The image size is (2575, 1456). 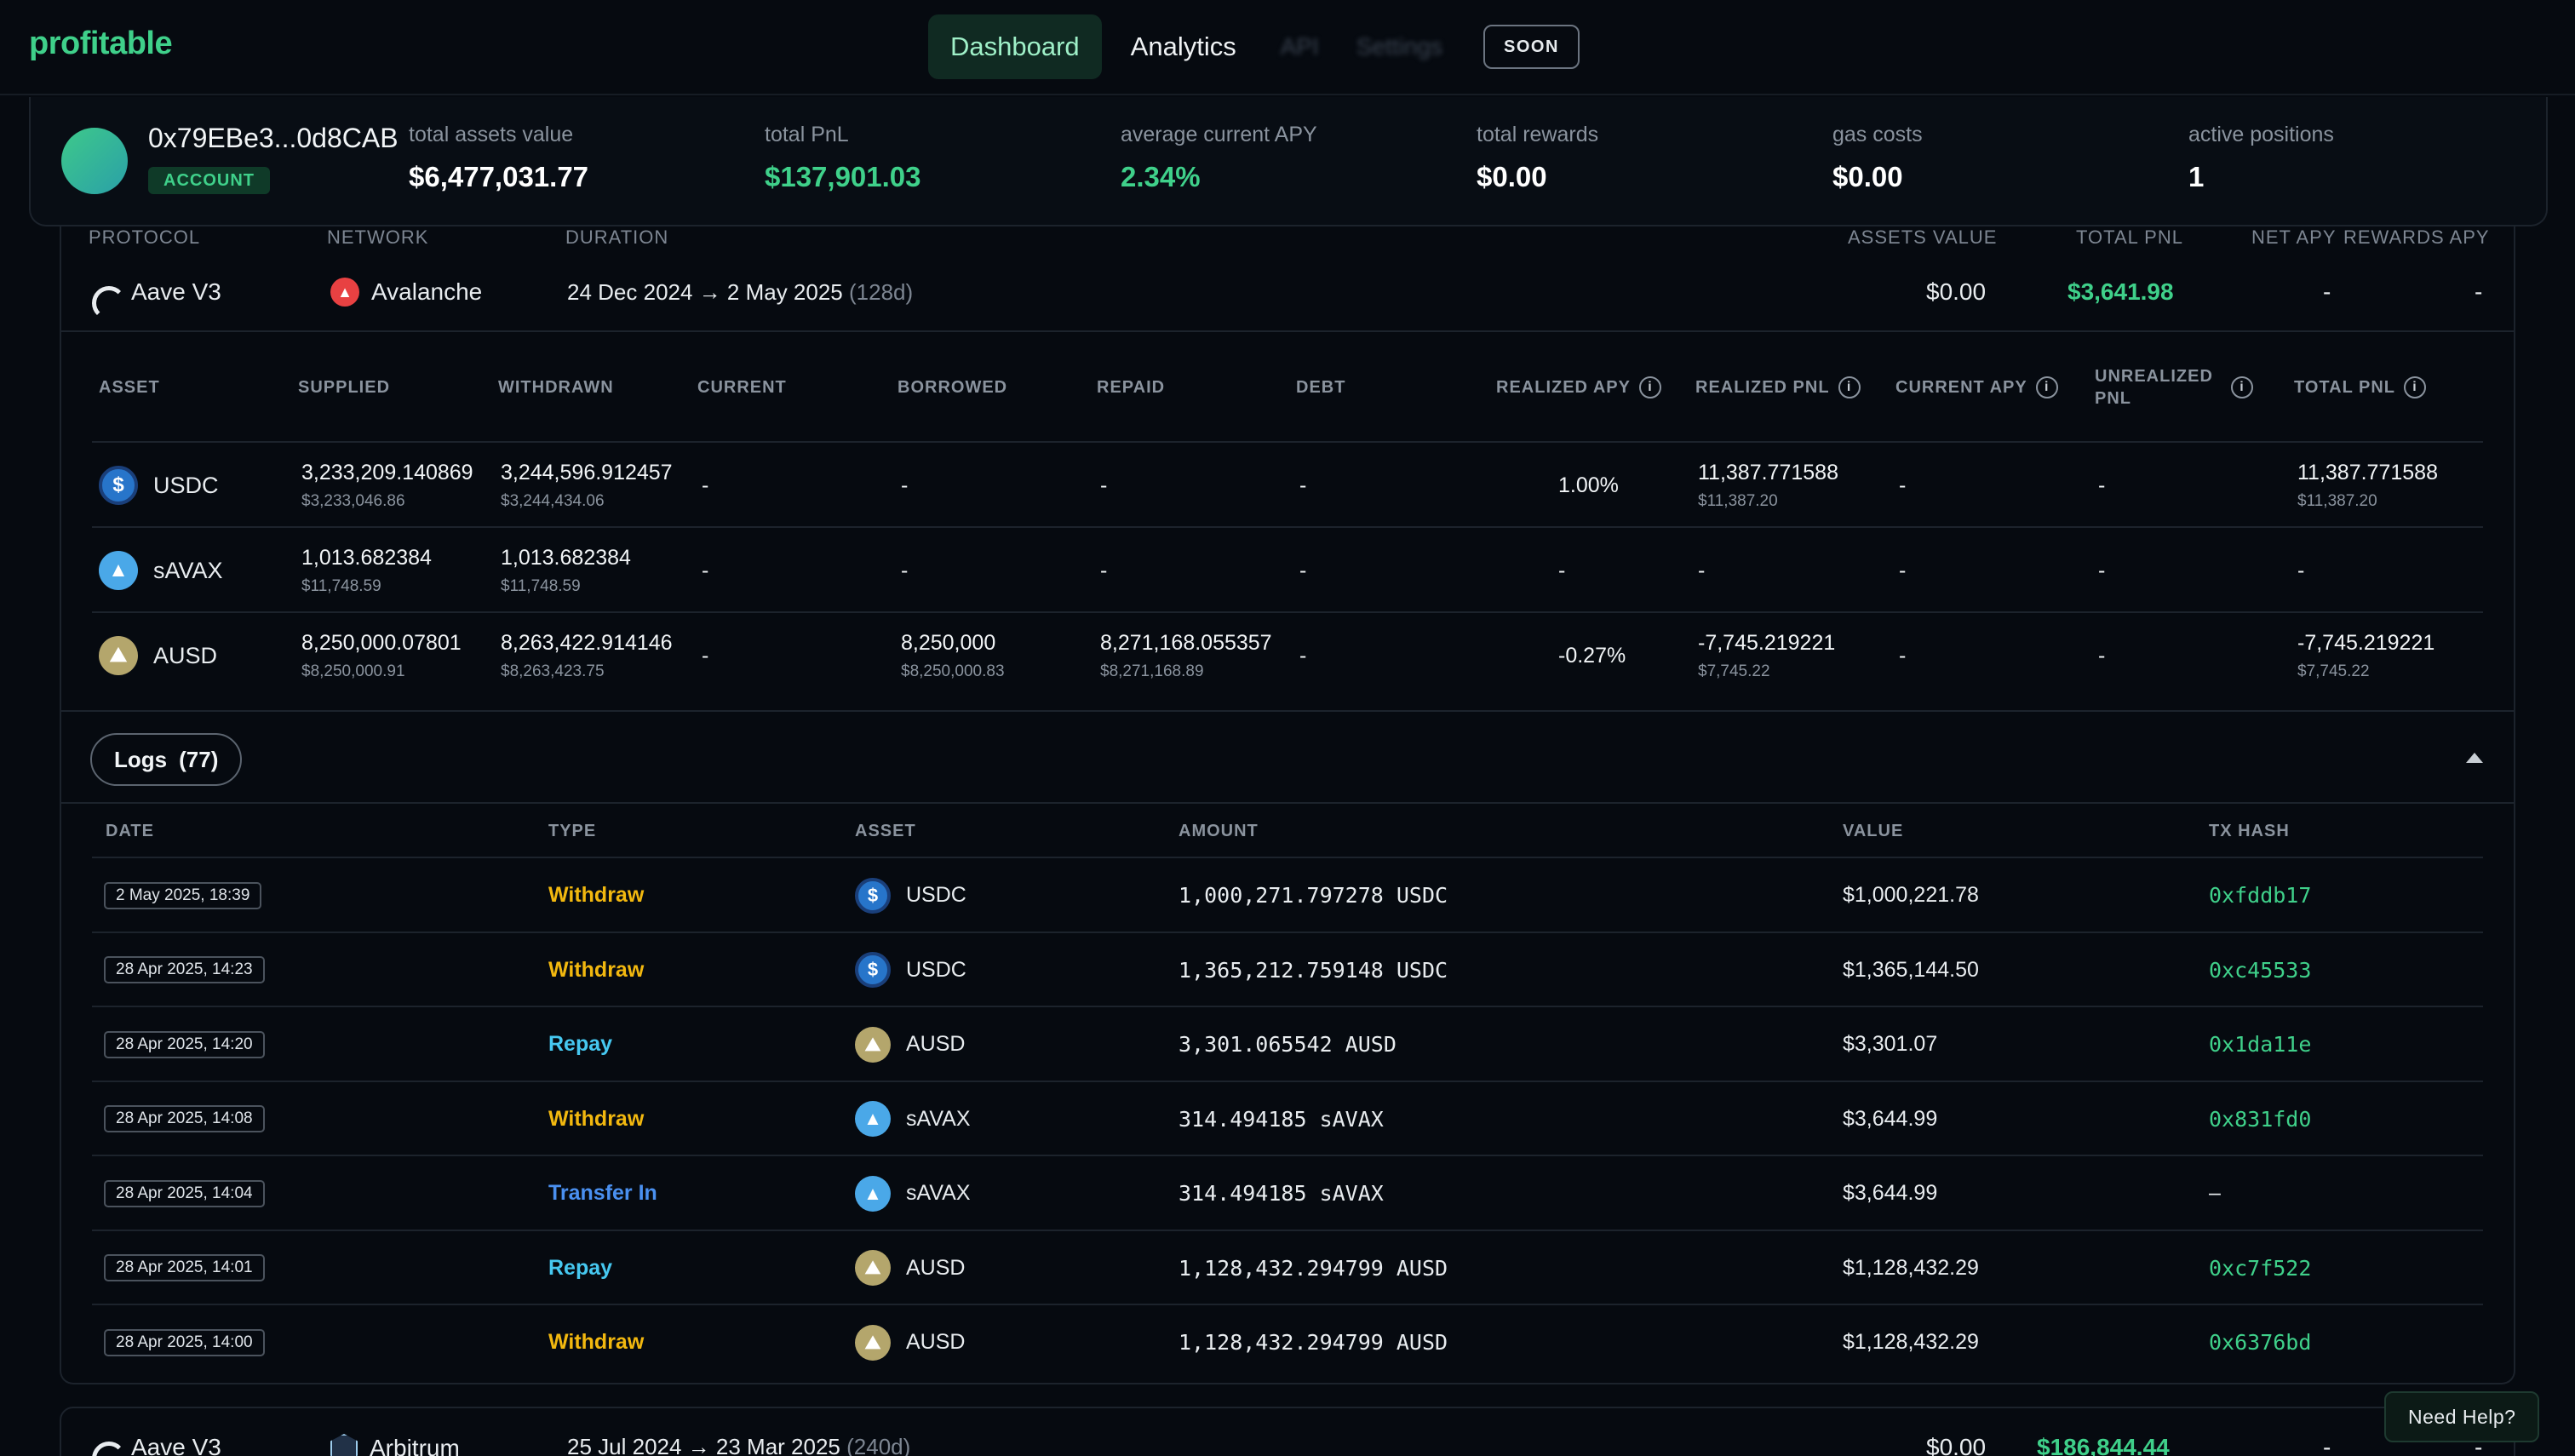 What do you see at coordinates (184, 1118) in the screenshot?
I see `log-date: 28 Apr 2025, 14:08` at bounding box center [184, 1118].